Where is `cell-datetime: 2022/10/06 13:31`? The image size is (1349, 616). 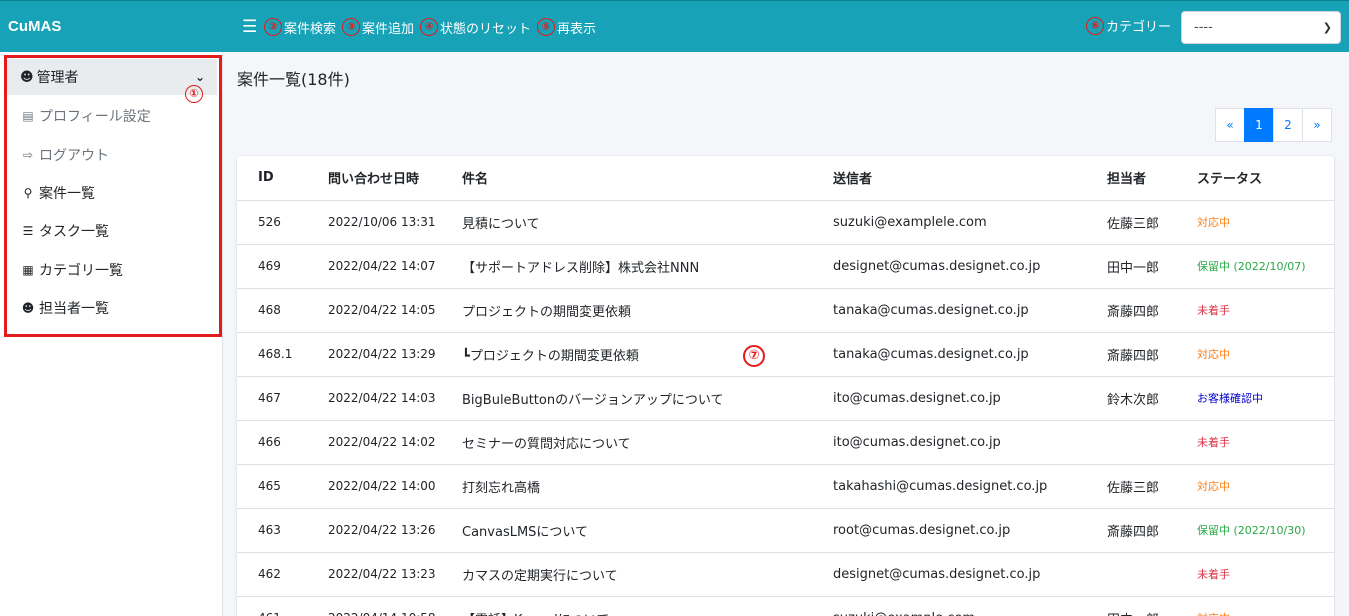 cell-datetime: 2022/10/06 13:31 is located at coordinates (395, 222).